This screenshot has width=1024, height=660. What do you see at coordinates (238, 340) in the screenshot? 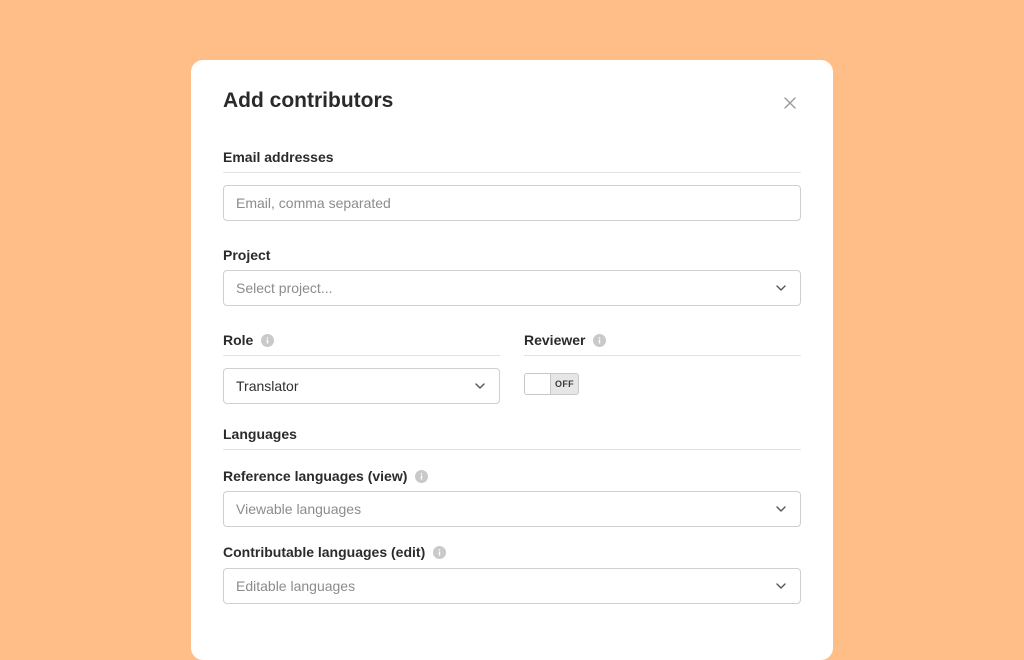
I see `role-label-text: Role` at bounding box center [238, 340].